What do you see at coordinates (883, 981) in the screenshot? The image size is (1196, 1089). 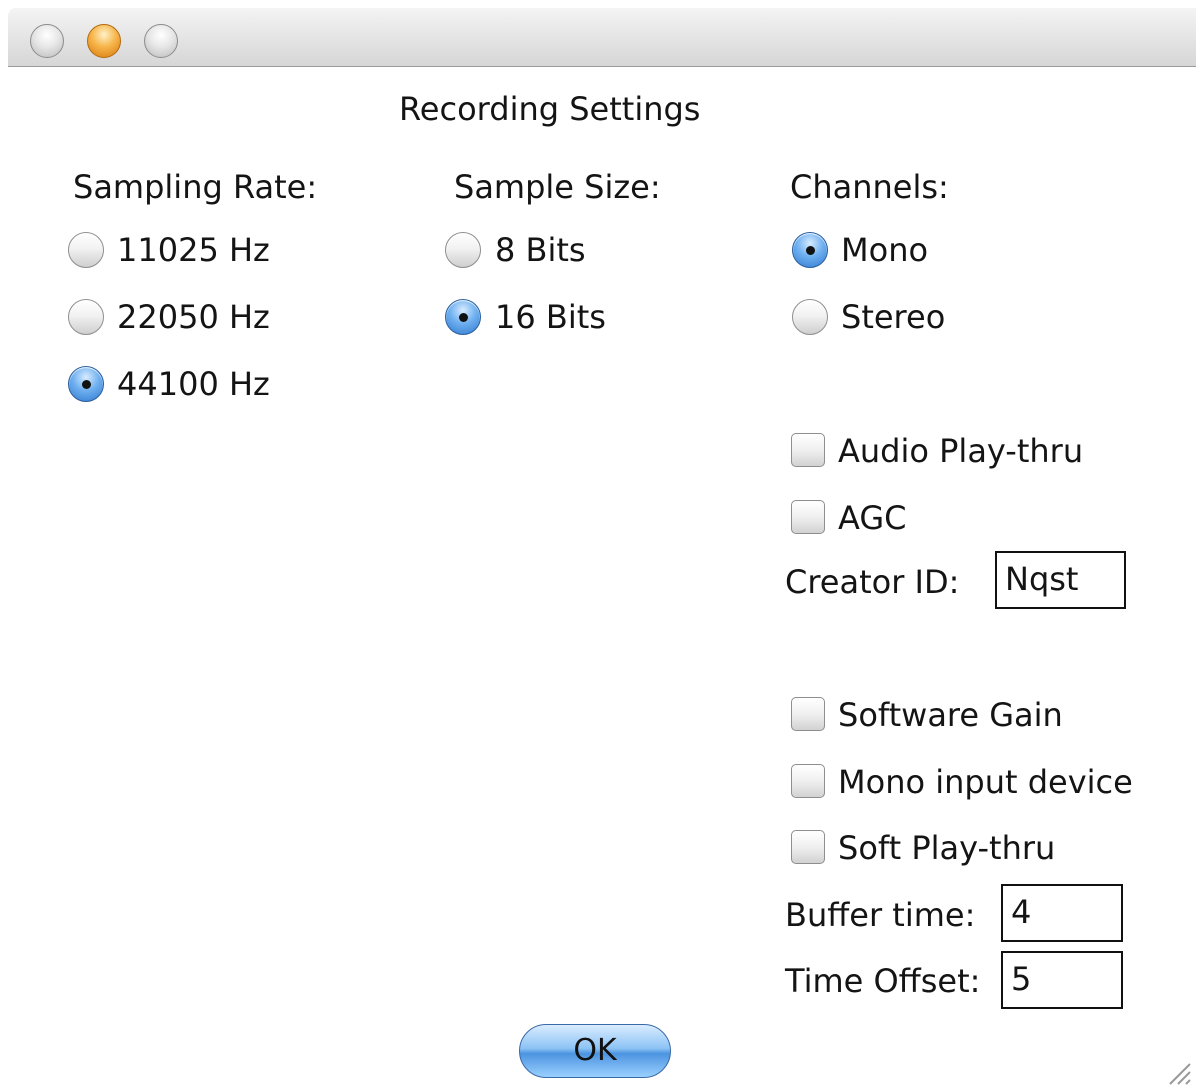 I see `time-offset-label: Time Offset:` at bounding box center [883, 981].